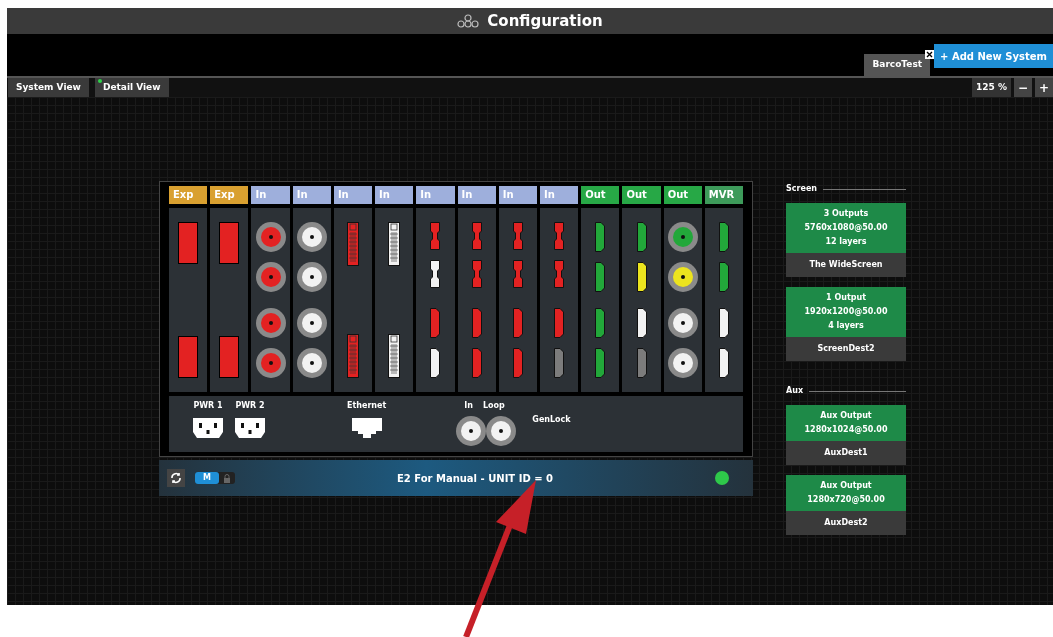 The width and height of the screenshot is (1053, 637). I want to click on zoom-in-button: +, so click(1044, 87).